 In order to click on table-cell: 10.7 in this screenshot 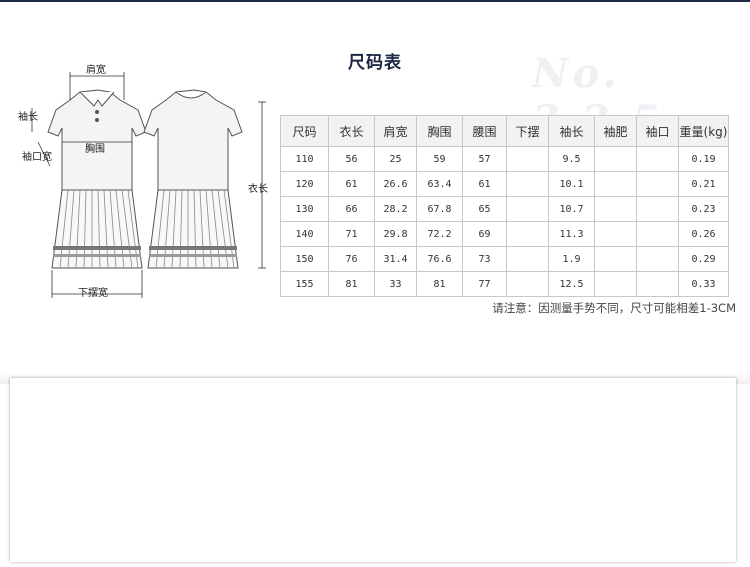, I will do `click(571, 209)`.